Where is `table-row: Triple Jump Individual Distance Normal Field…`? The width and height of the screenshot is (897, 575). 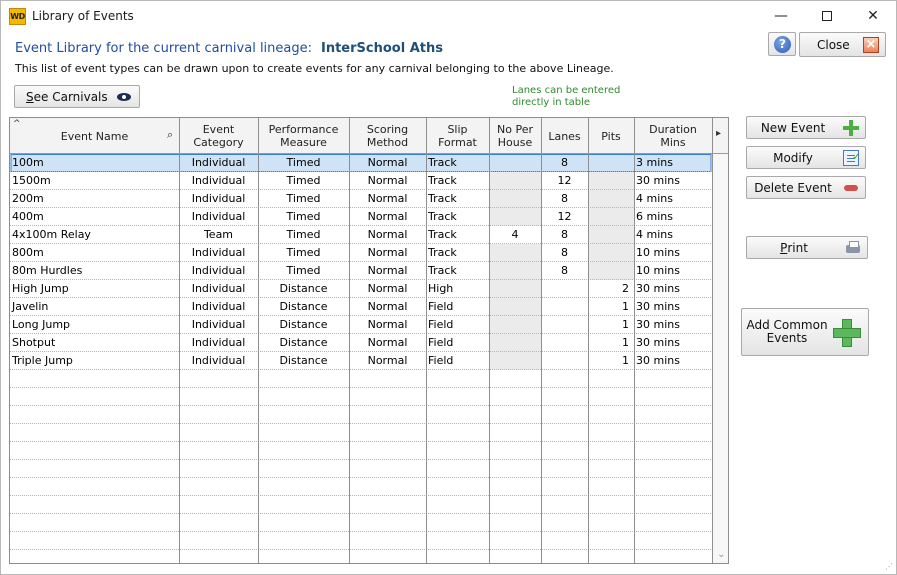
table-row: Triple Jump Individual Distance Normal Field… is located at coordinates (360, 361).